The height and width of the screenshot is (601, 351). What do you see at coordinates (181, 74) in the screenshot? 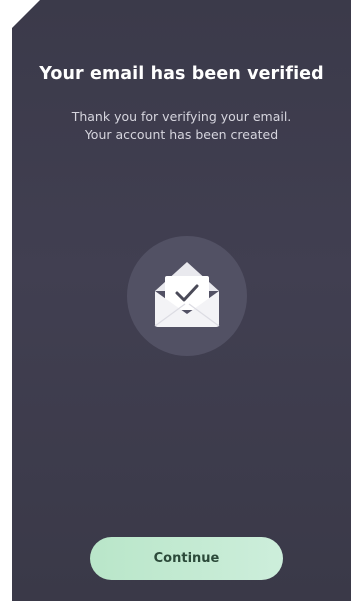
I see `page-title: Your email has been verified` at bounding box center [181, 74].